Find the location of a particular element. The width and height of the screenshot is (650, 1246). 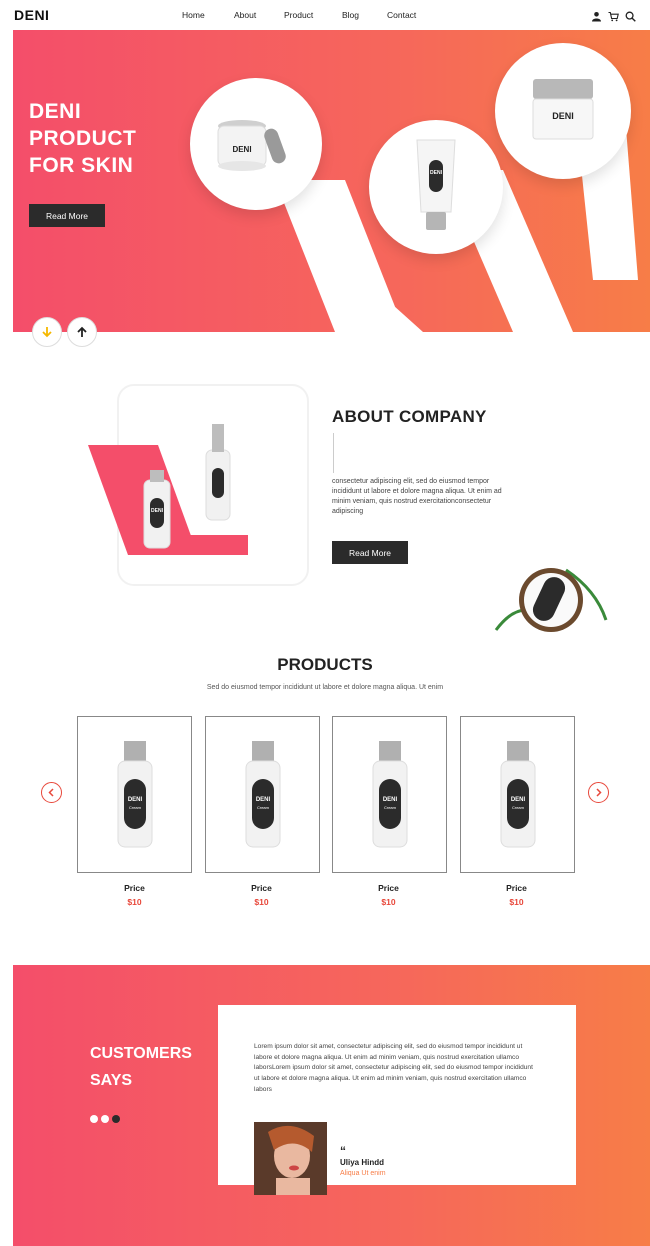

quote-icon: “ is located at coordinates (343, 1151).